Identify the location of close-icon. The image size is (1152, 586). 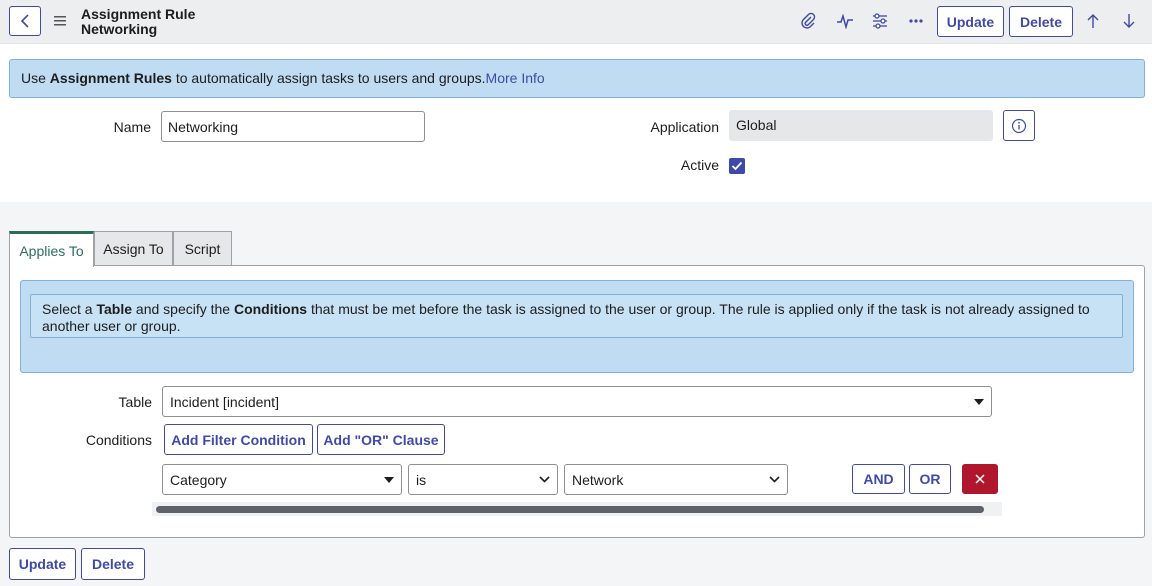
(980, 479).